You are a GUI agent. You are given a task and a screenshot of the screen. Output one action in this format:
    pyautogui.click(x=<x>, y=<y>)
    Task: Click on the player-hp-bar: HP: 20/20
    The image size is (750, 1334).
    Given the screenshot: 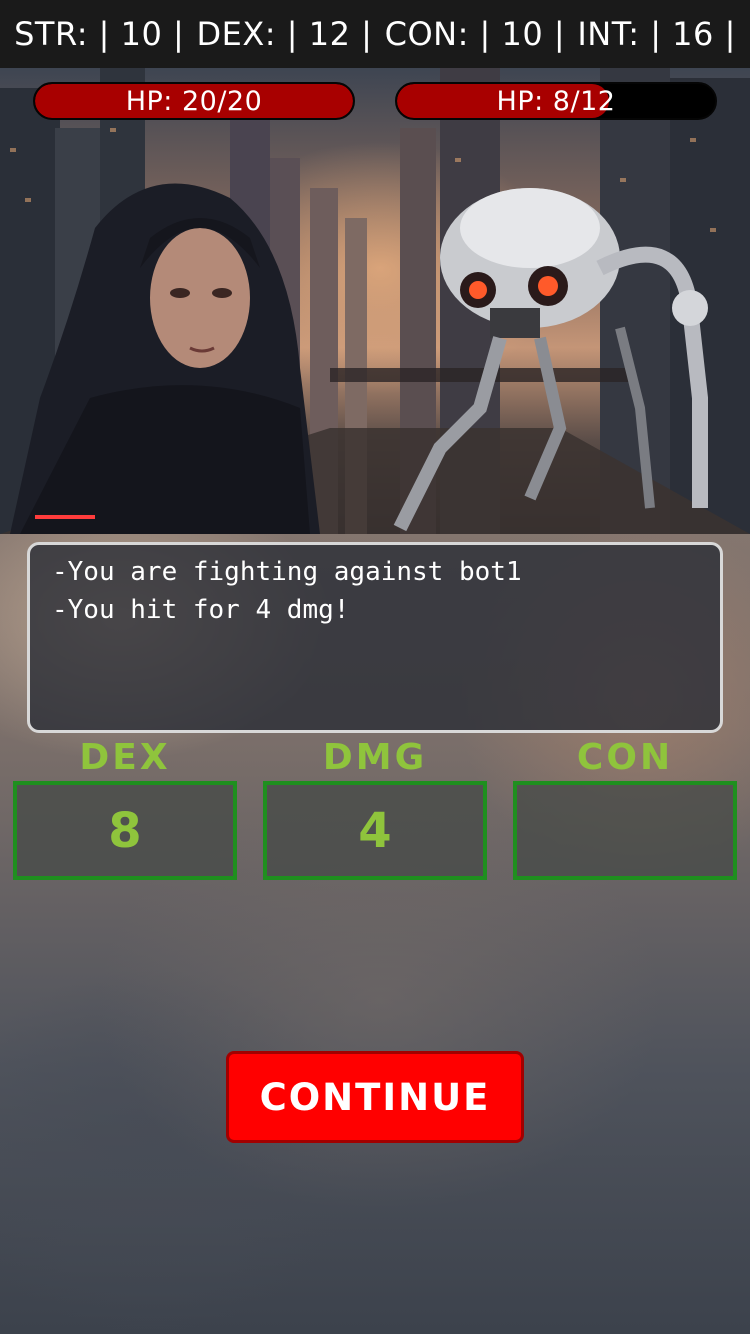 What is the action you would take?
    pyautogui.click(x=194, y=101)
    